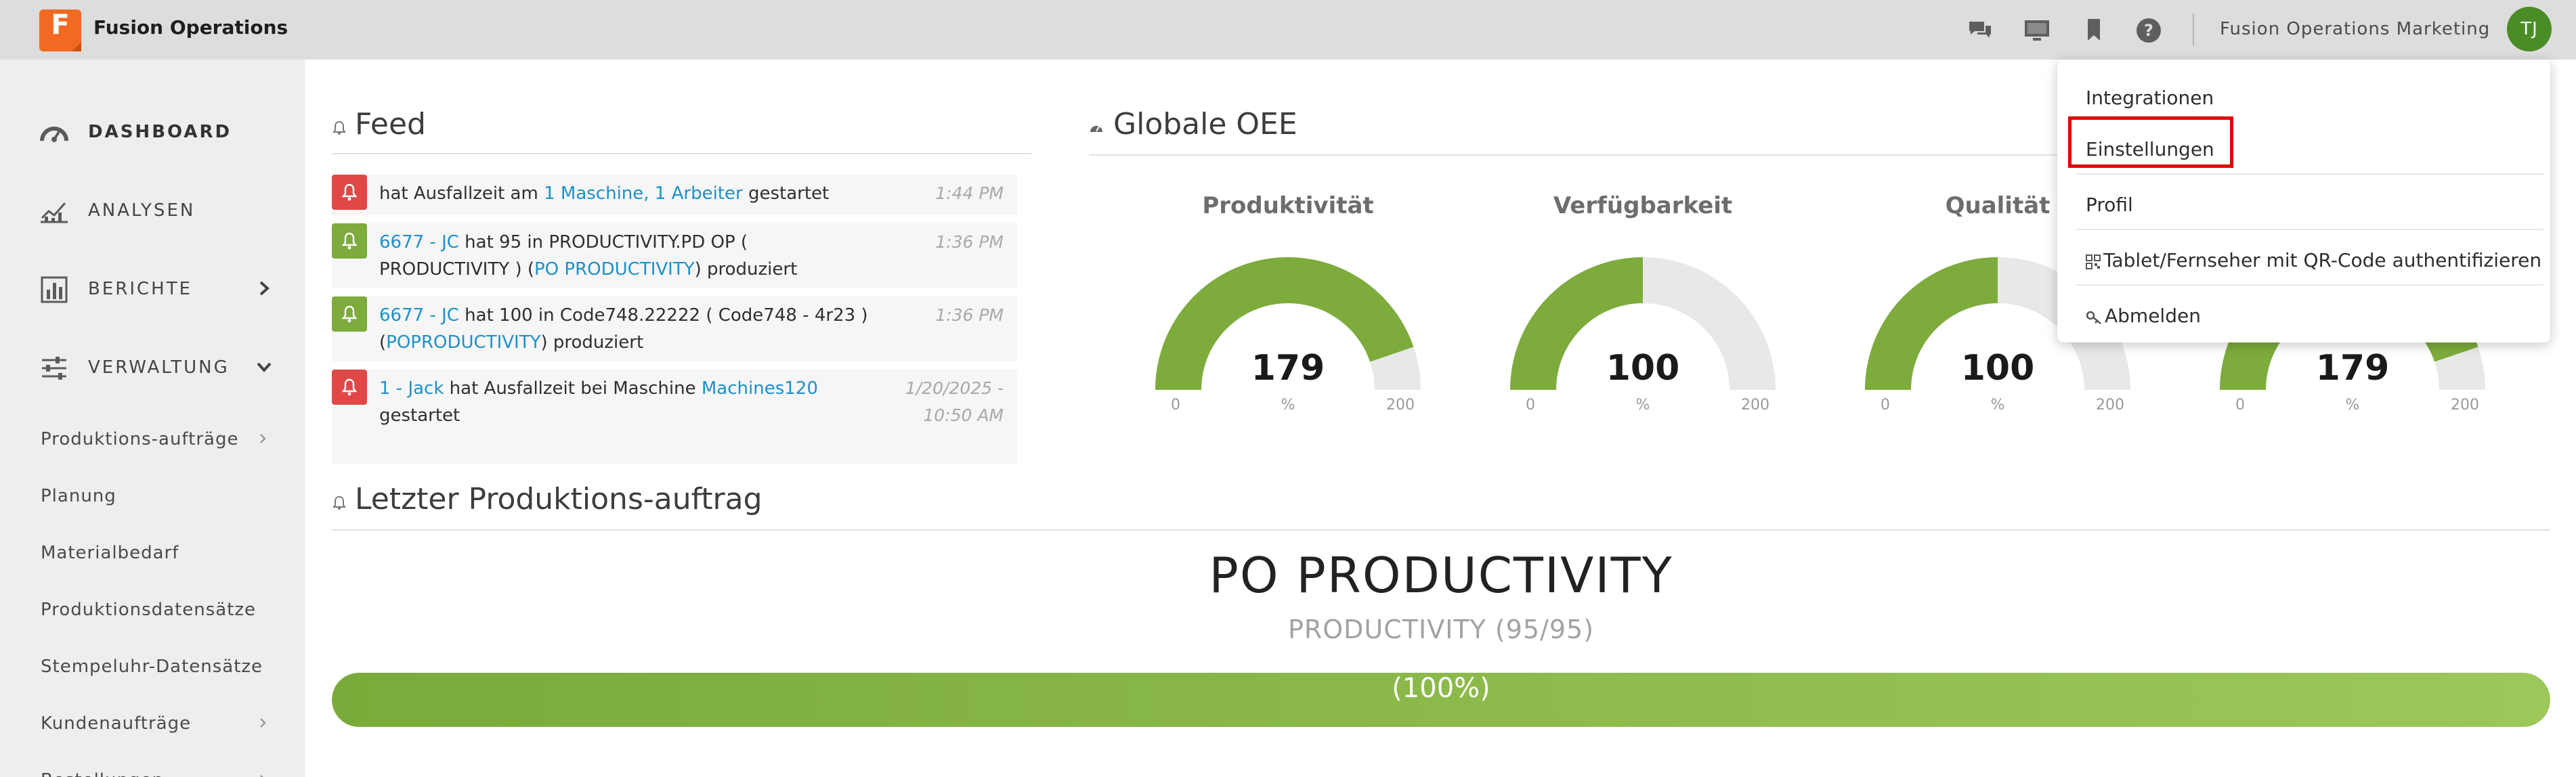 This screenshot has height=777, width=2576. Describe the element at coordinates (760, 388) in the screenshot. I see `feed-link: Machines120` at that location.